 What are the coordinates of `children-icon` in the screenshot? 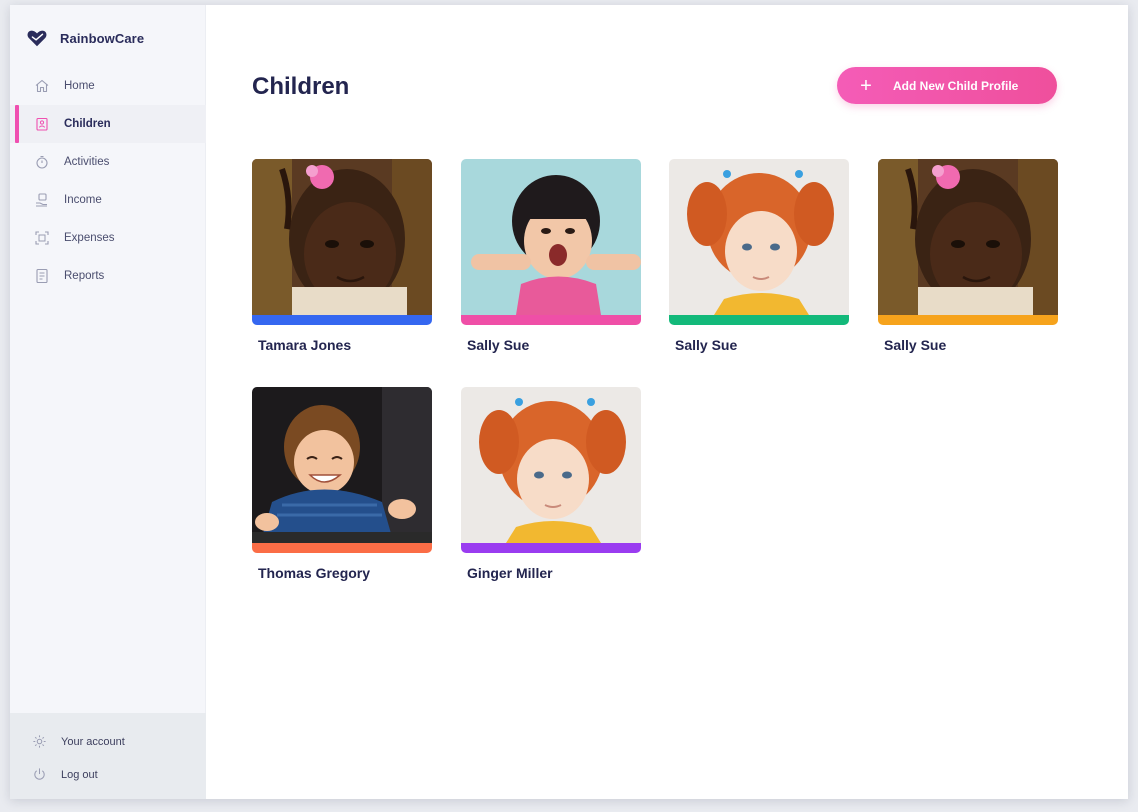 It's located at (42, 124).